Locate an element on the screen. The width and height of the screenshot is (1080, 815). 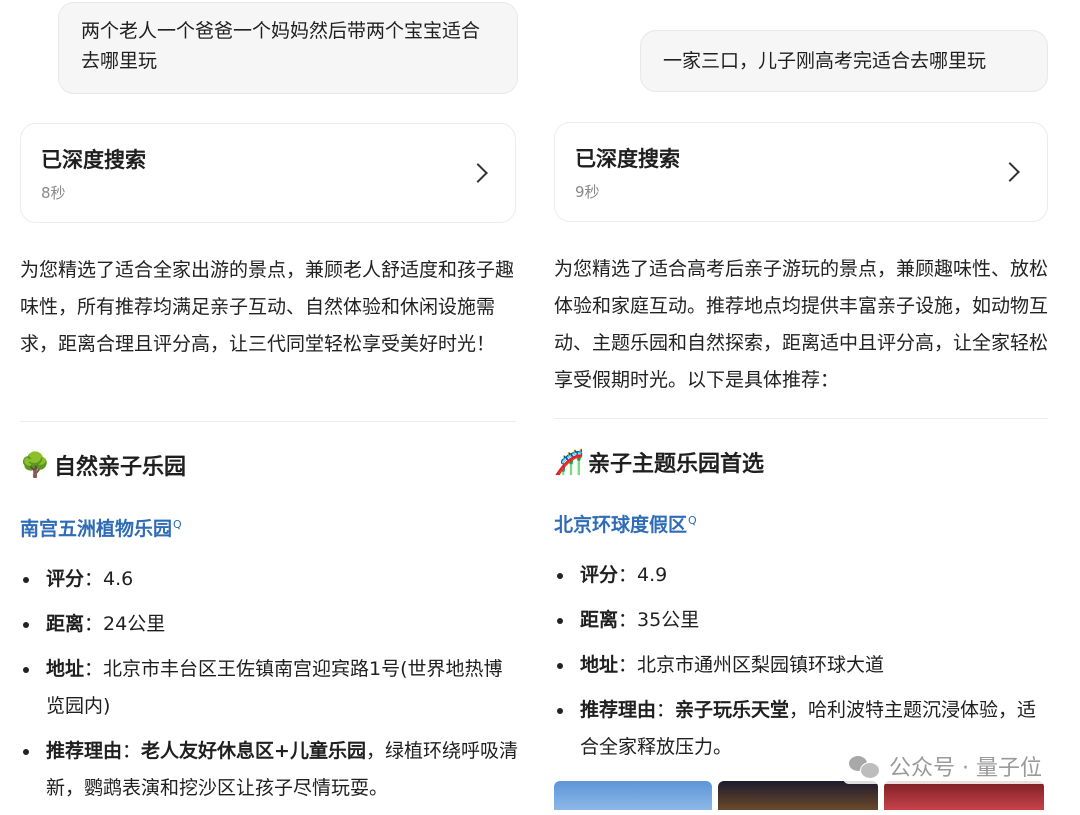
user-message-bubble: 一家三口，儿子刚高考完适合去哪里玩 is located at coordinates (844, 61).